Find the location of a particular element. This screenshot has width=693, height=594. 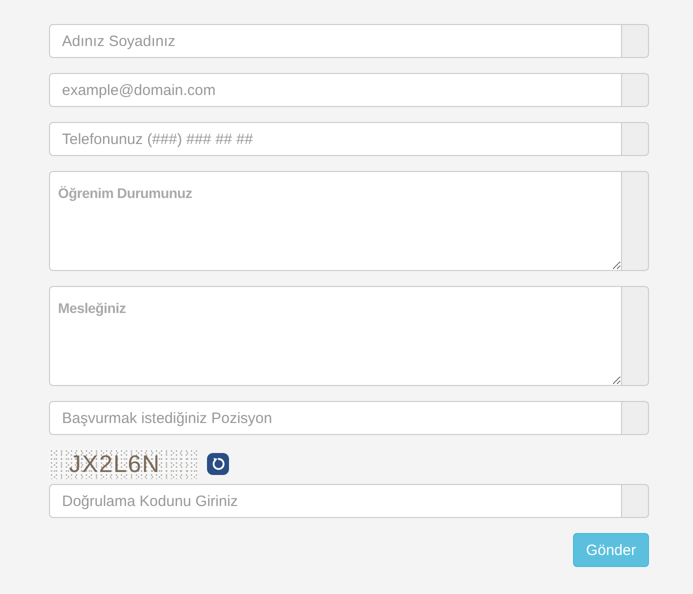

submit-button: Gönder is located at coordinates (610, 550).